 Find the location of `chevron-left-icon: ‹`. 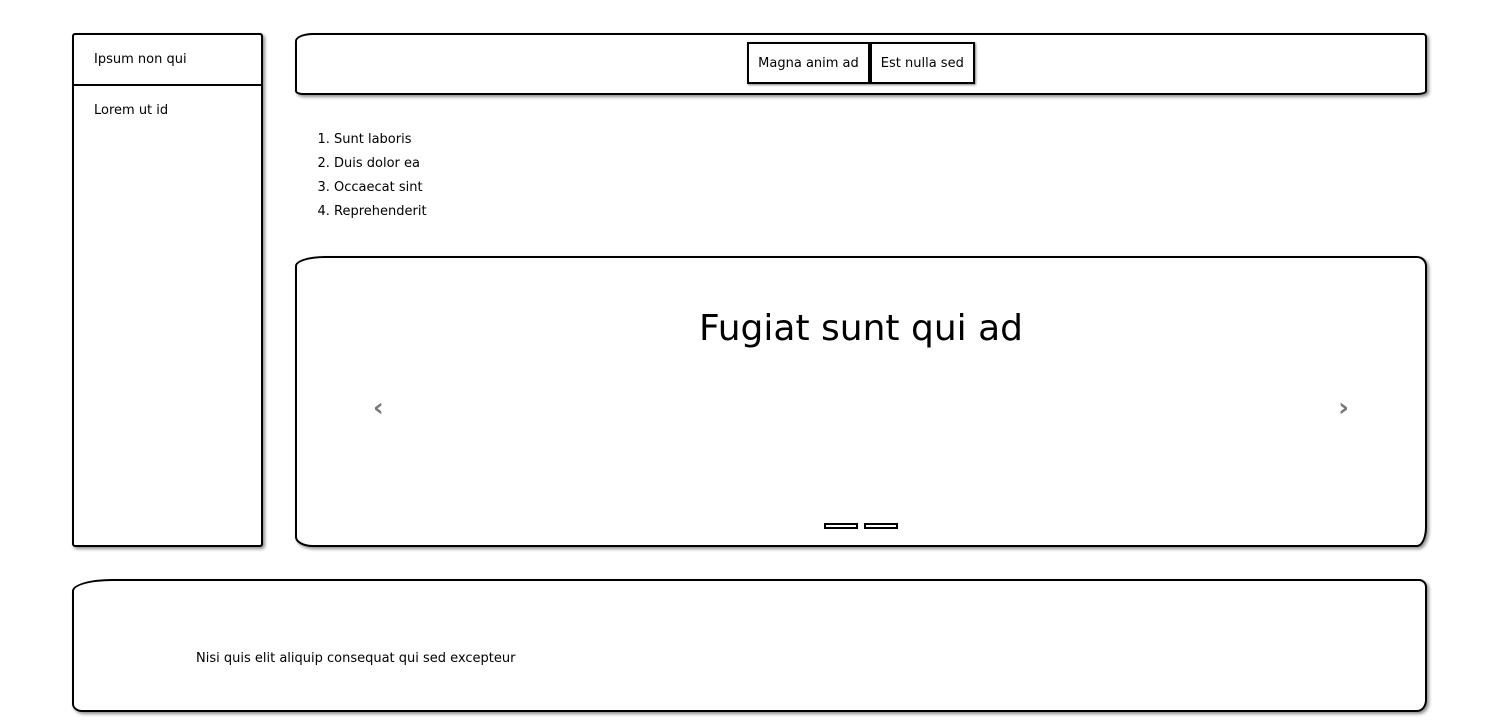

chevron-left-icon: ‹ is located at coordinates (378, 408).